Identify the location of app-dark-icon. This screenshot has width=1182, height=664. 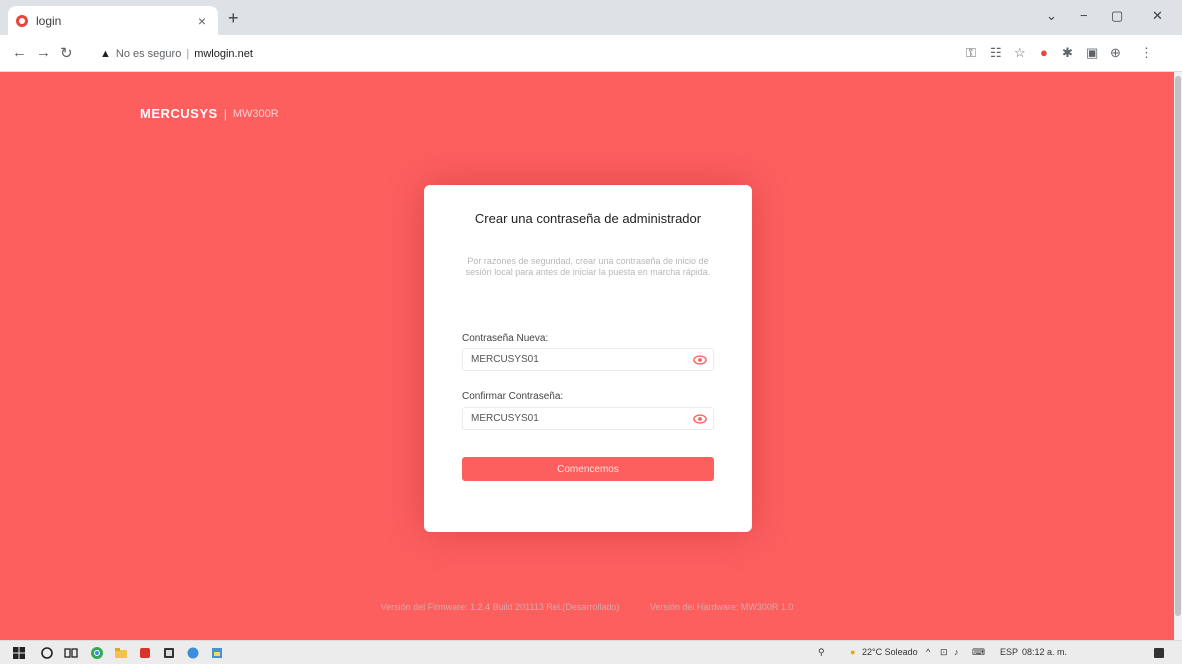
(169, 653).